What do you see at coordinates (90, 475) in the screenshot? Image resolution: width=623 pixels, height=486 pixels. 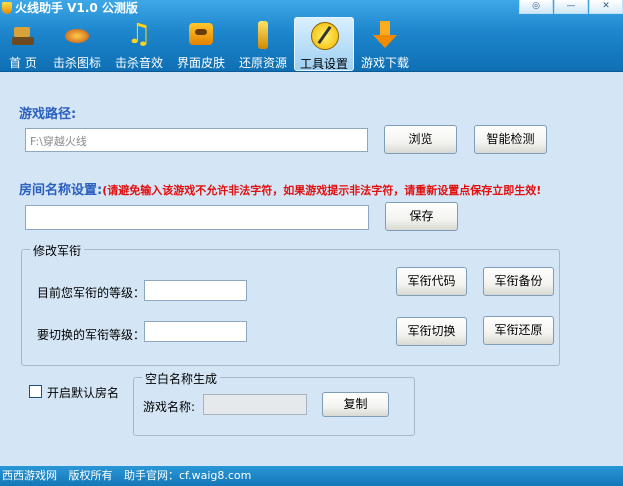 I see `status-copyright: 版权所有` at bounding box center [90, 475].